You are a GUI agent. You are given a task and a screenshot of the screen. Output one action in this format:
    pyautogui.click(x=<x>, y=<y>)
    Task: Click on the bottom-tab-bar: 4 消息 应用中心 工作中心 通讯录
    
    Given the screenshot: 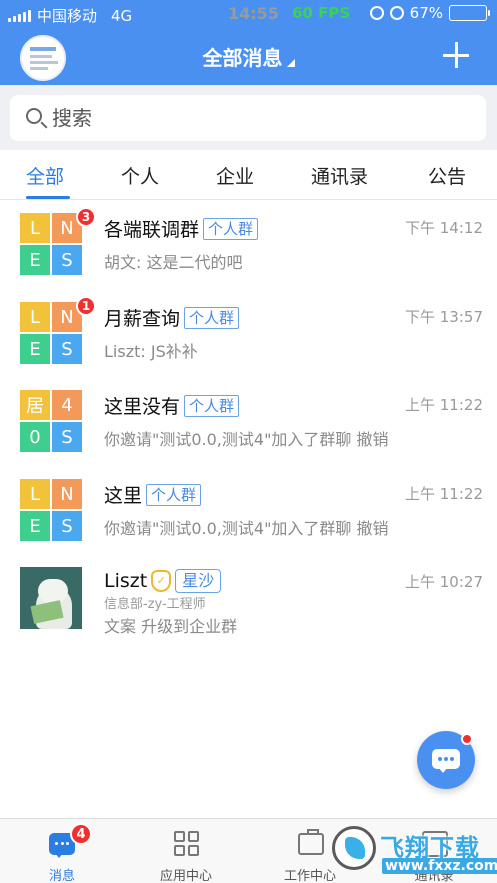 What is the action you would take?
    pyautogui.click(x=248, y=850)
    